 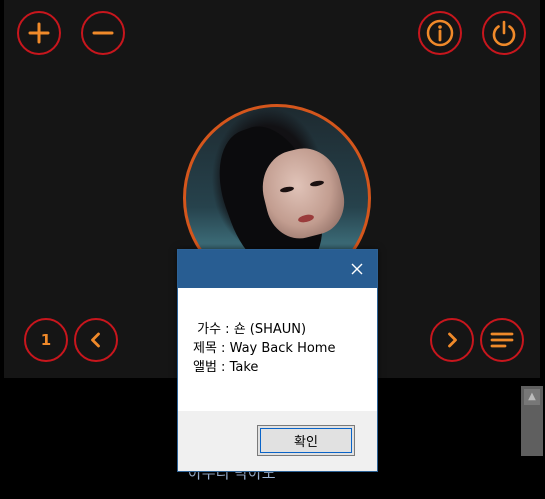 I want to click on next-button, so click(x=452, y=340).